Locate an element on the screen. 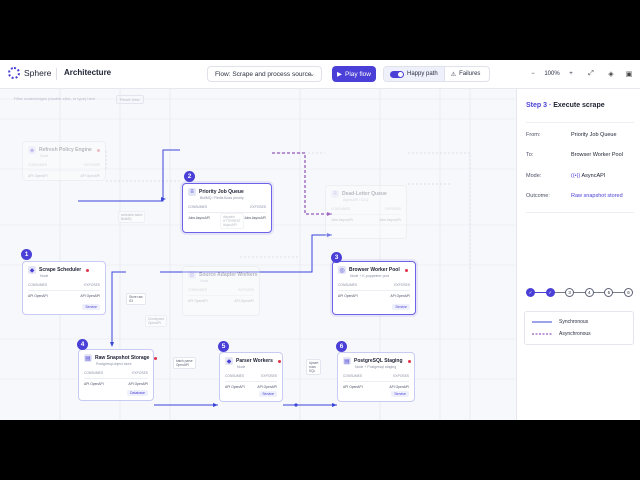 This screenshot has width=640, height=480. fit-view-button: ⤢ is located at coordinates (591, 74).